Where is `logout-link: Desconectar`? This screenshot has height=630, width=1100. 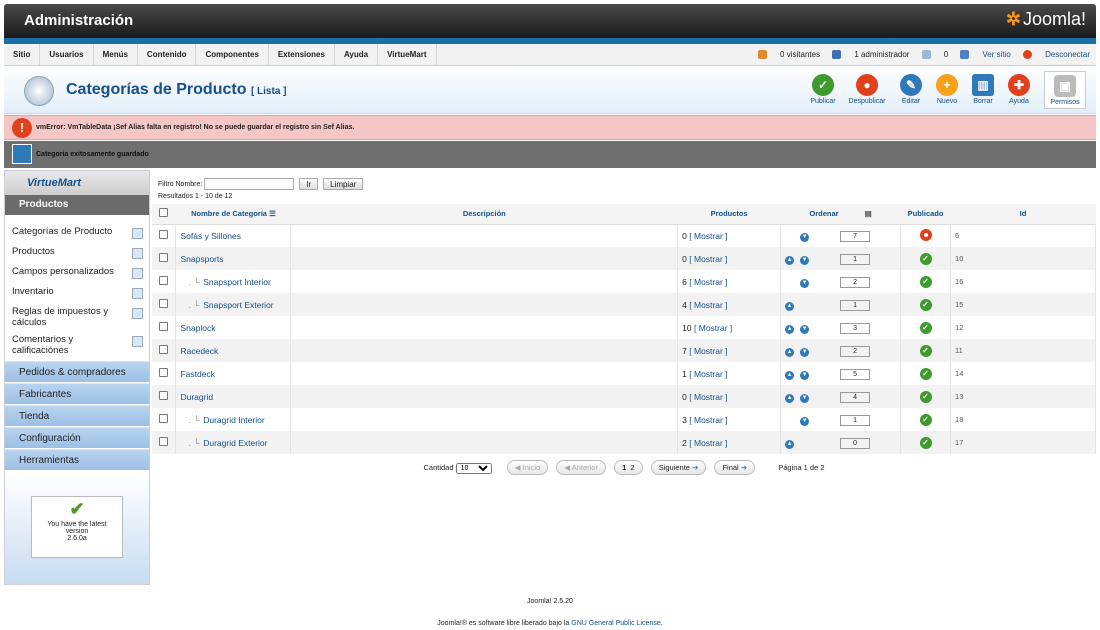 logout-link: Desconectar is located at coordinates (1056, 55).